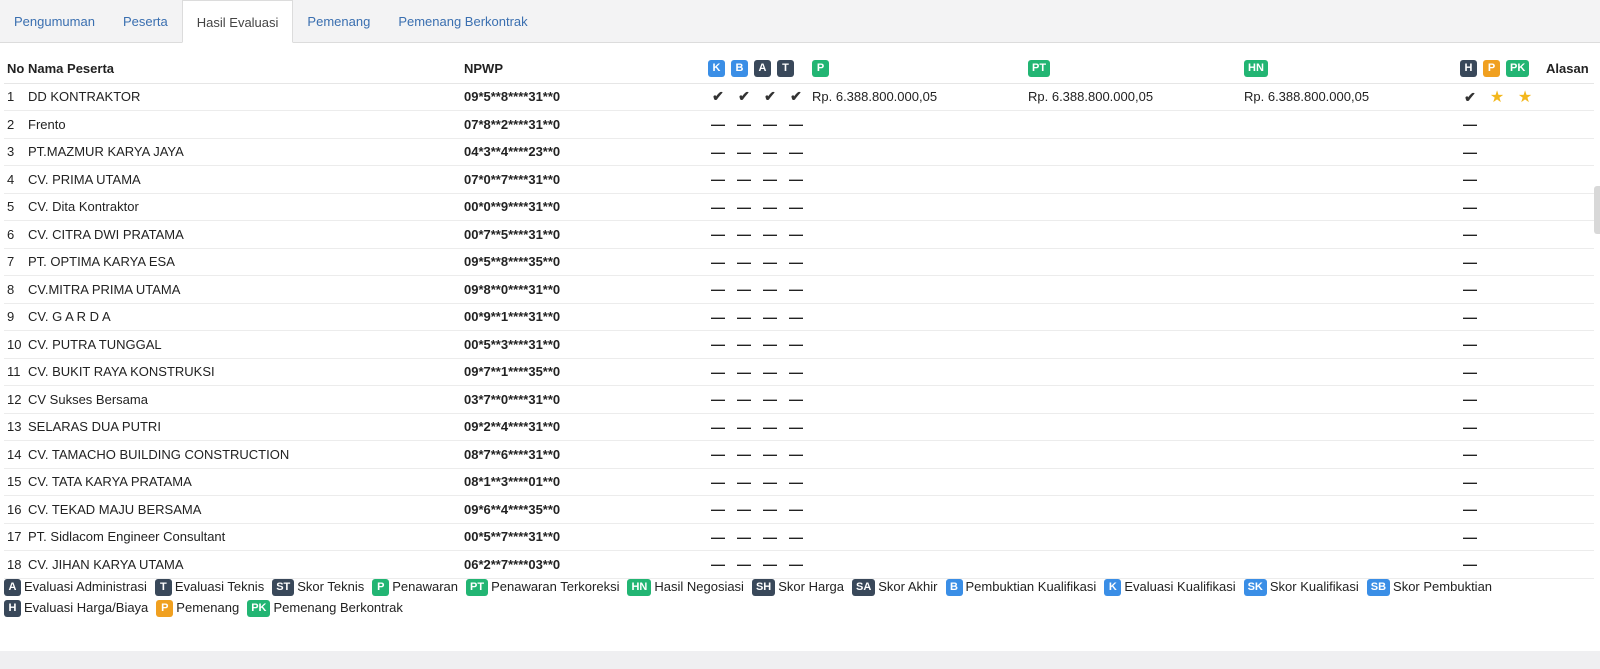 This screenshot has height=669, width=1600. Describe the element at coordinates (237, 21) in the screenshot. I see `tab-hasil-evaluasi: Hasil Evaluasi` at that location.